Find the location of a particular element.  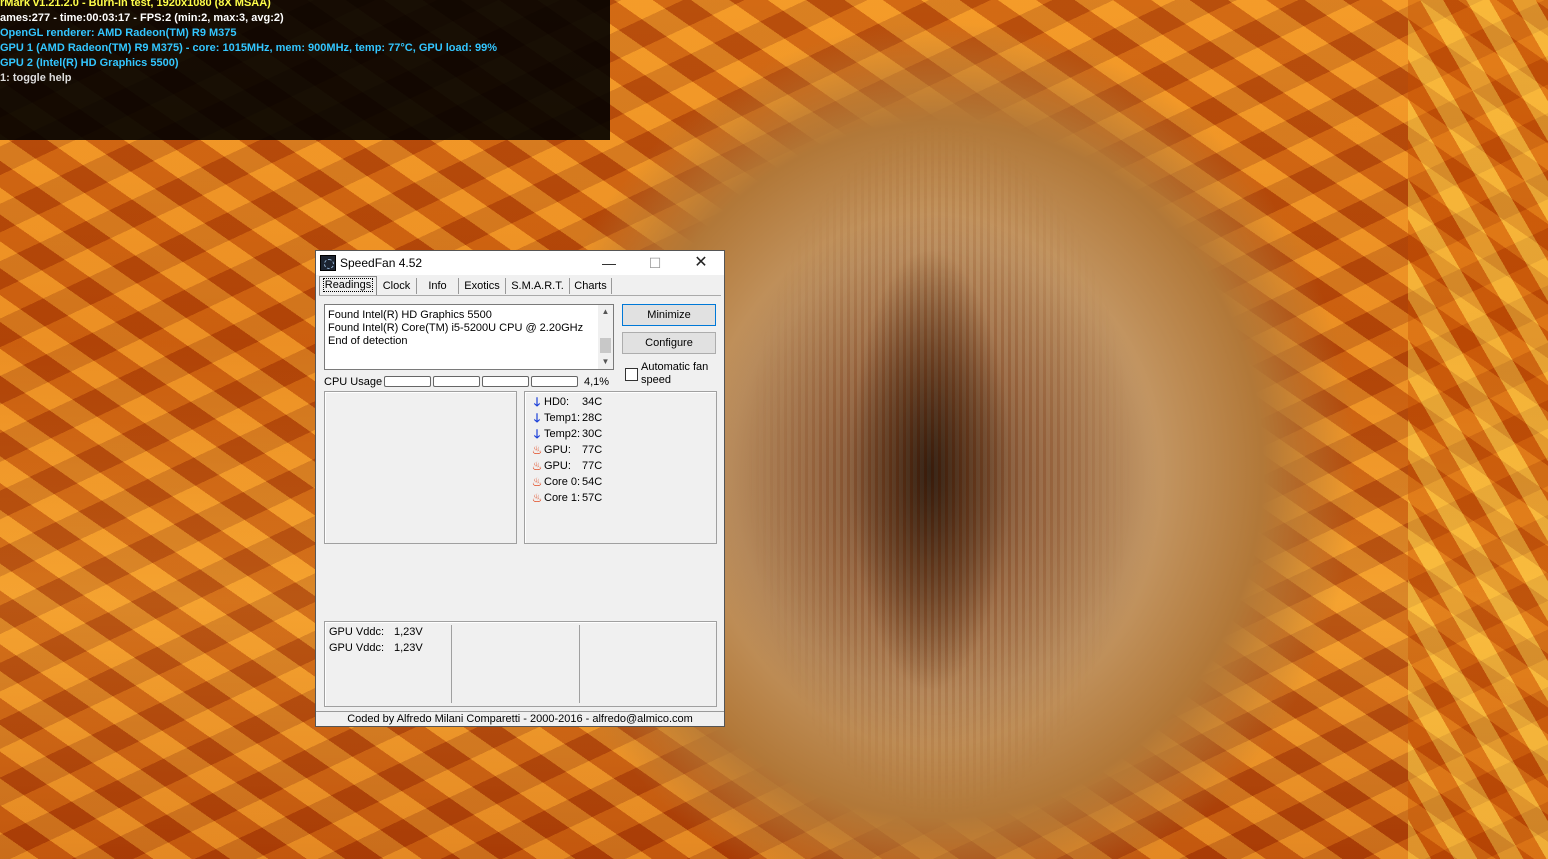

scroll-thumb is located at coordinates (605, 345).